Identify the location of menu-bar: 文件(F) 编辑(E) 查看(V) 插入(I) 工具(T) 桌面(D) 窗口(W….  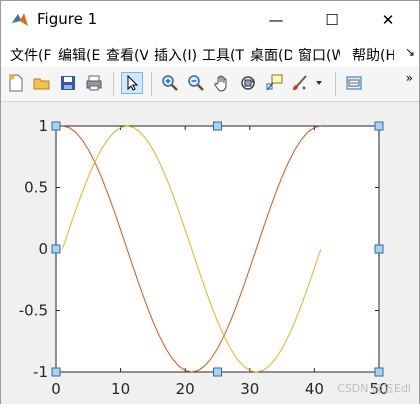
(210, 53).